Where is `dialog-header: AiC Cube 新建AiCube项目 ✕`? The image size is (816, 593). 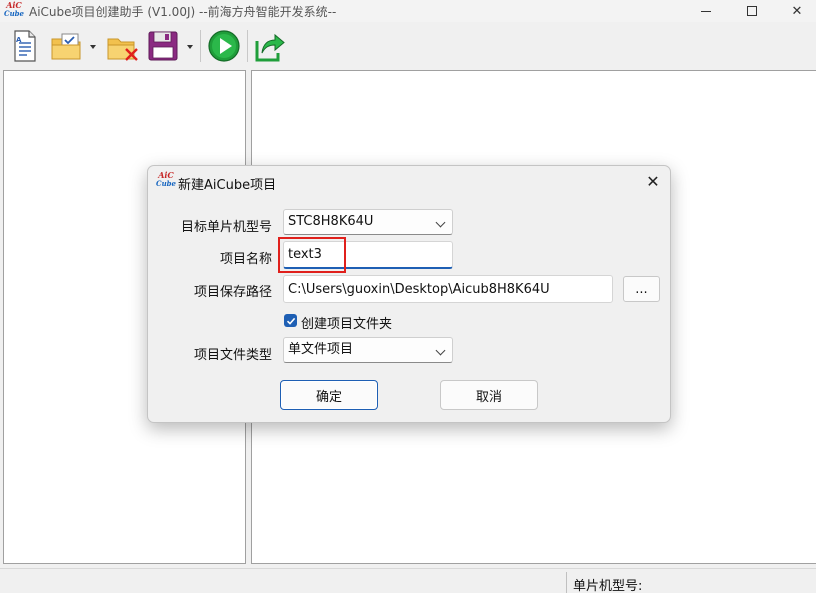 dialog-header: AiC Cube 新建AiCube项目 ✕ is located at coordinates (409, 181).